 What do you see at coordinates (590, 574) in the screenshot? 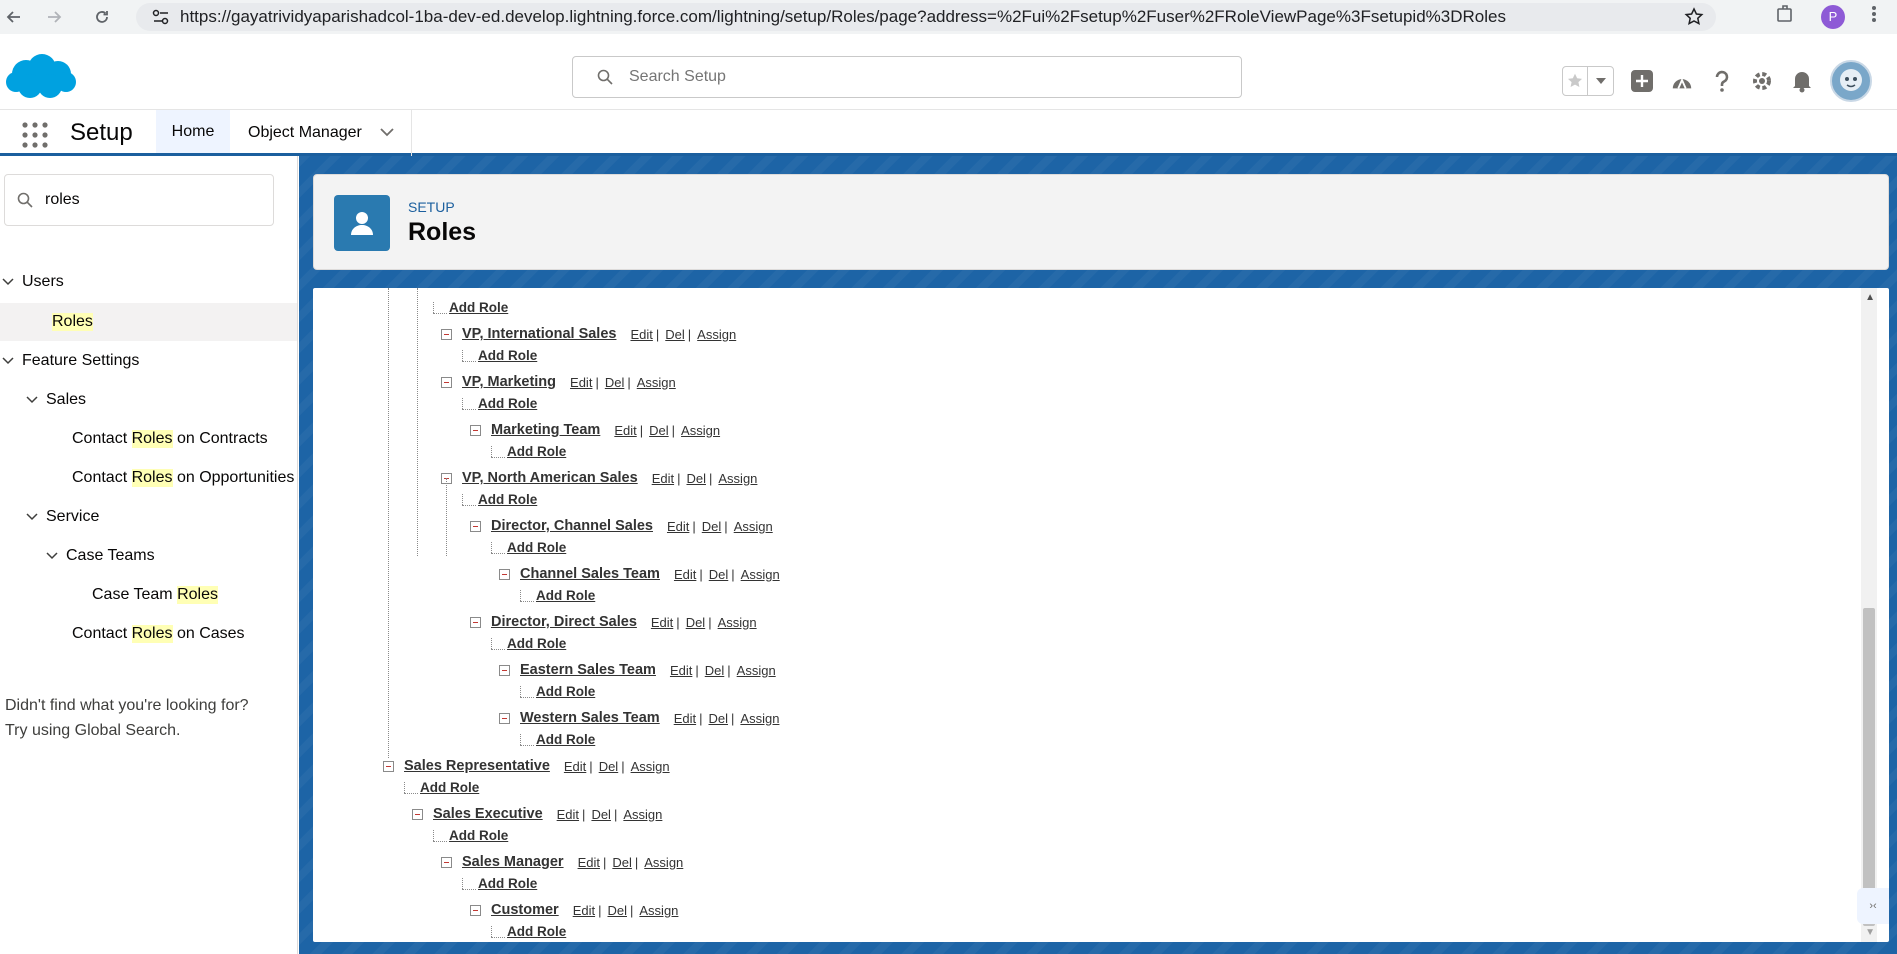
I see `role-name-link: Channel Sales Team` at bounding box center [590, 574].